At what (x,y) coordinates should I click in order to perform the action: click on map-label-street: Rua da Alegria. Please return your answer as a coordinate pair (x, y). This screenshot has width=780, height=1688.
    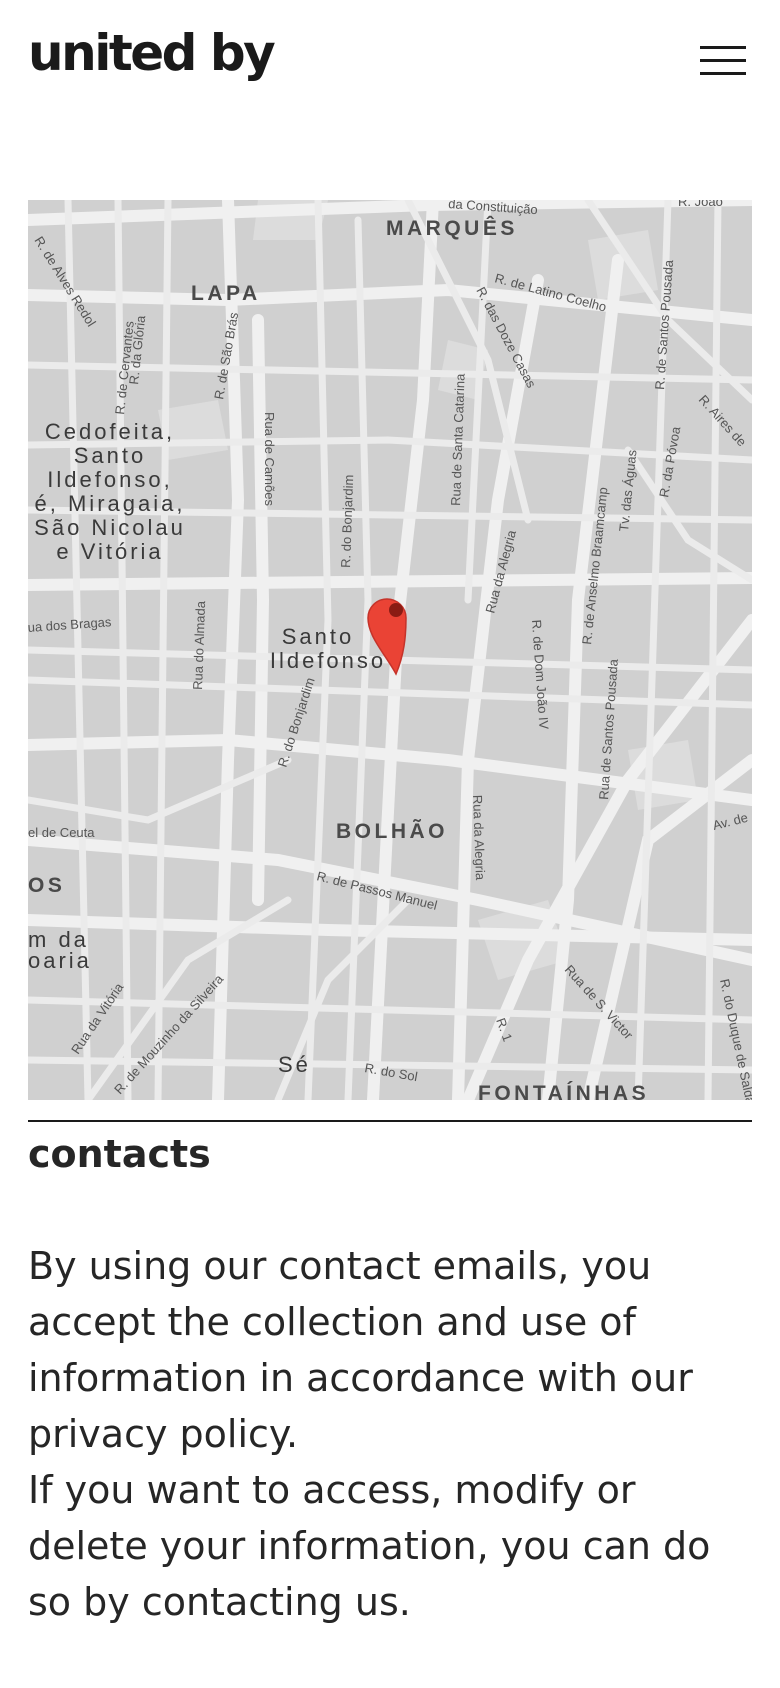
    Looking at the image, I should click on (479, 838).